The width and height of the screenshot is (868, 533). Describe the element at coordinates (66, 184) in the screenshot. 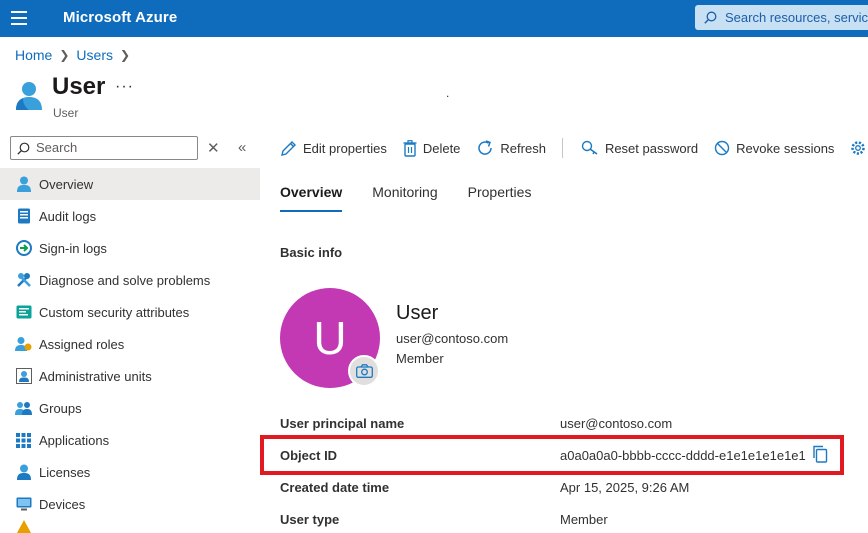

I see `nav-item-label: Overview` at that location.